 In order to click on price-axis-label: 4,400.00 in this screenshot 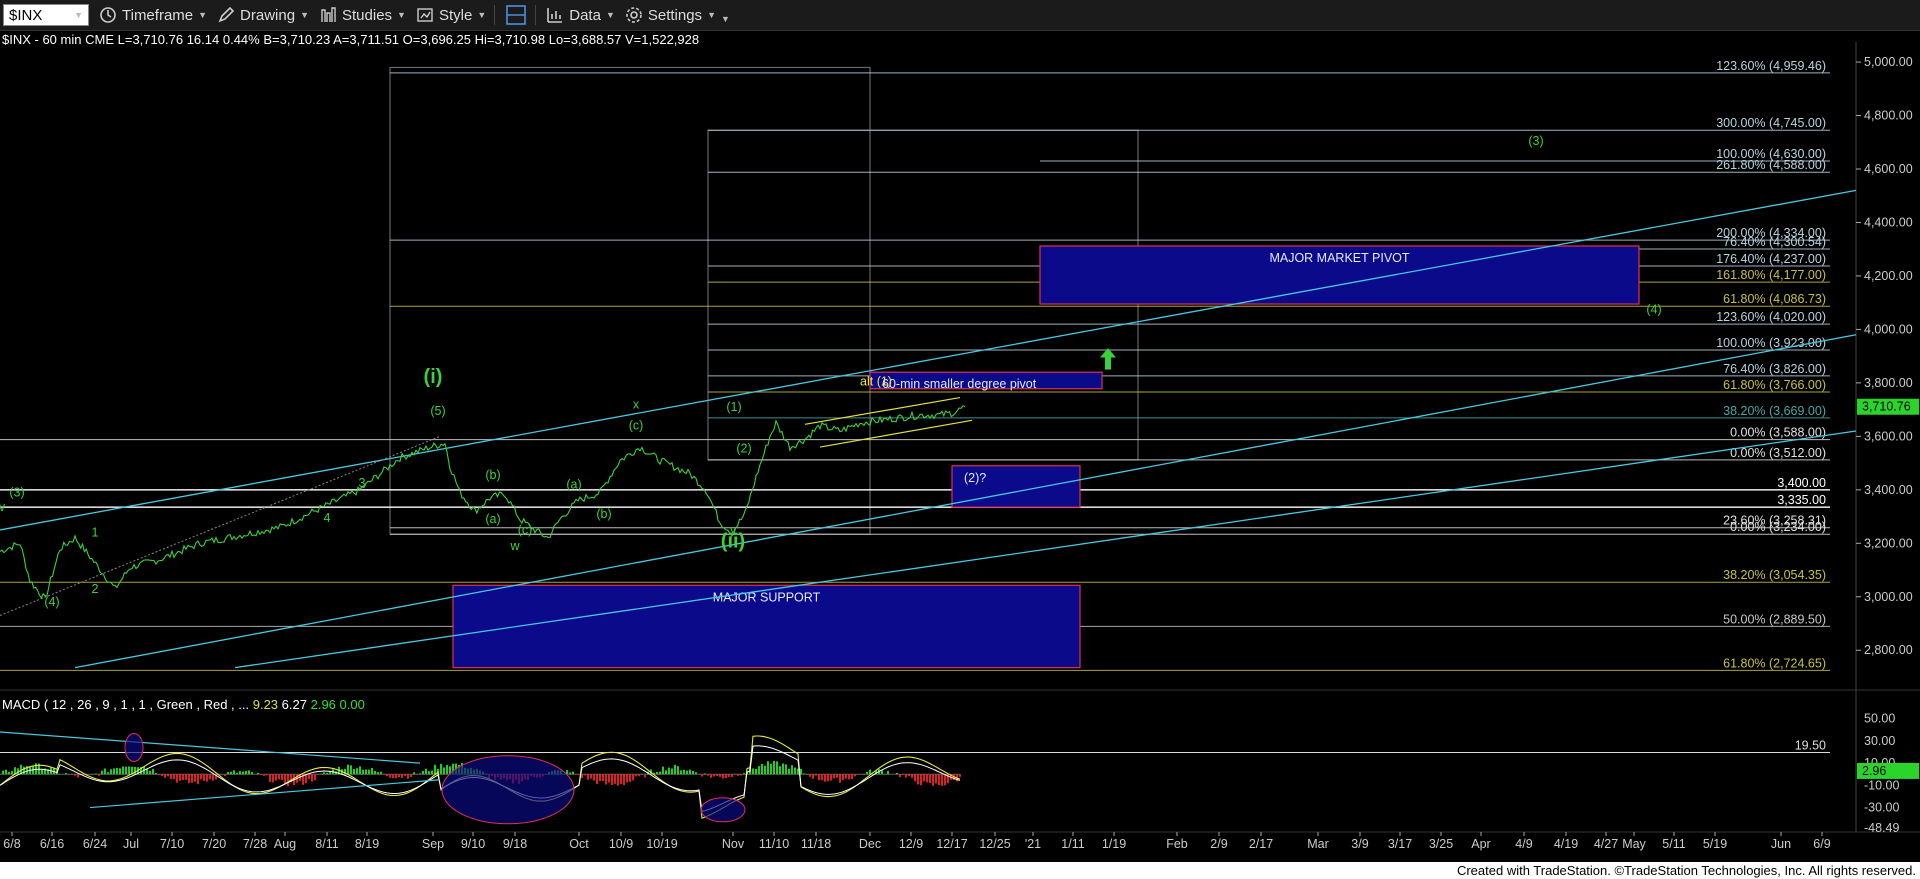, I will do `click(1888, 222)`.